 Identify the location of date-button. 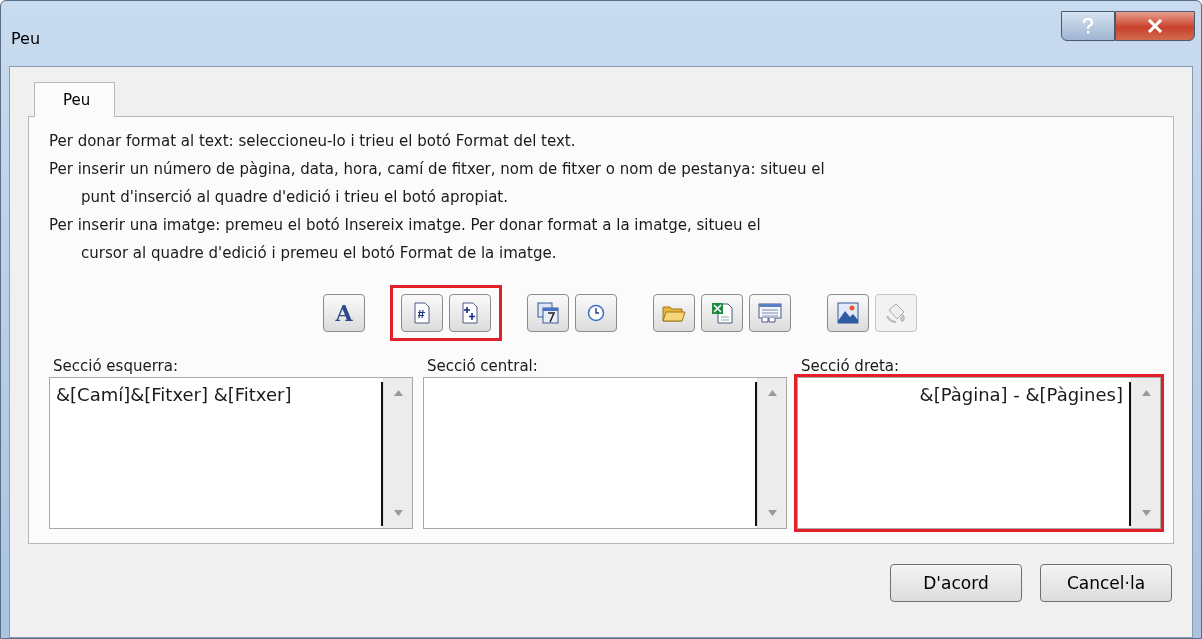
(548, 313).